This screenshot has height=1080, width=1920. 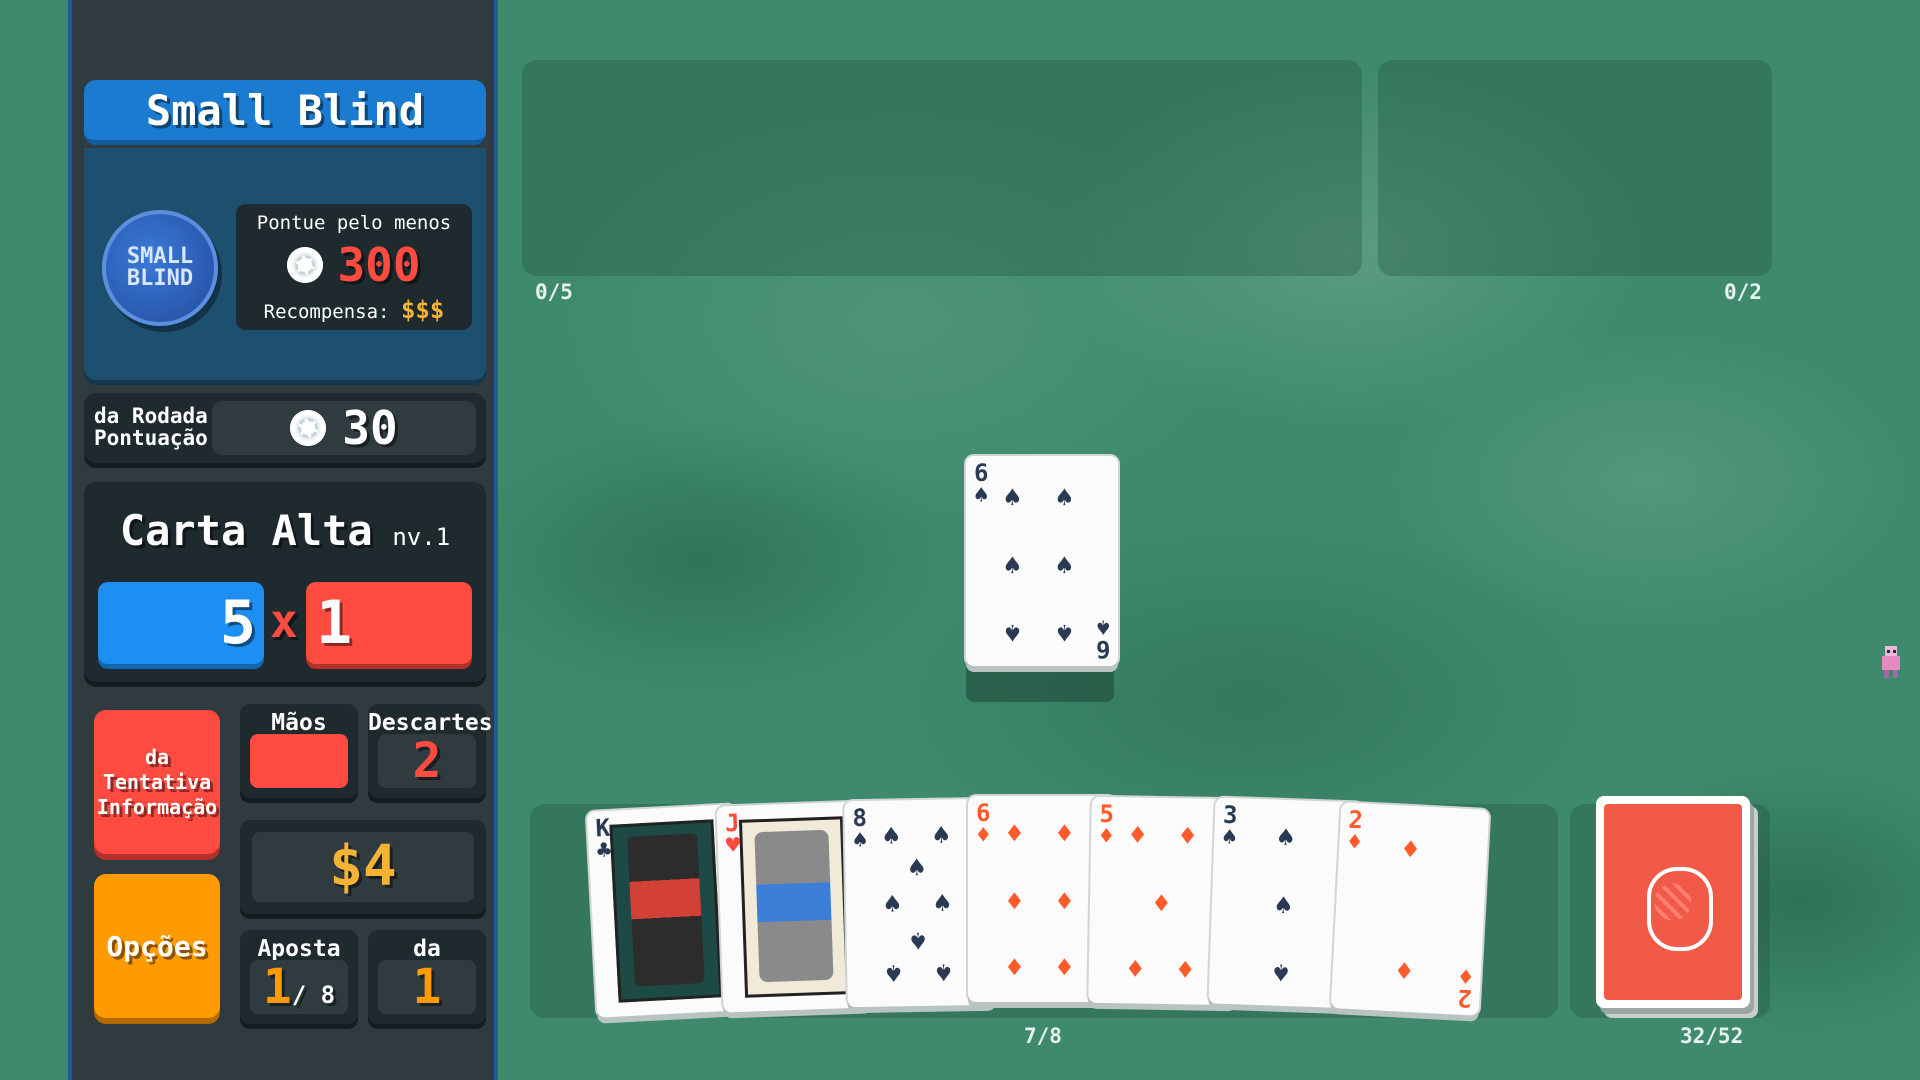 I want to click on hands-value, so click(x=299, y=761).